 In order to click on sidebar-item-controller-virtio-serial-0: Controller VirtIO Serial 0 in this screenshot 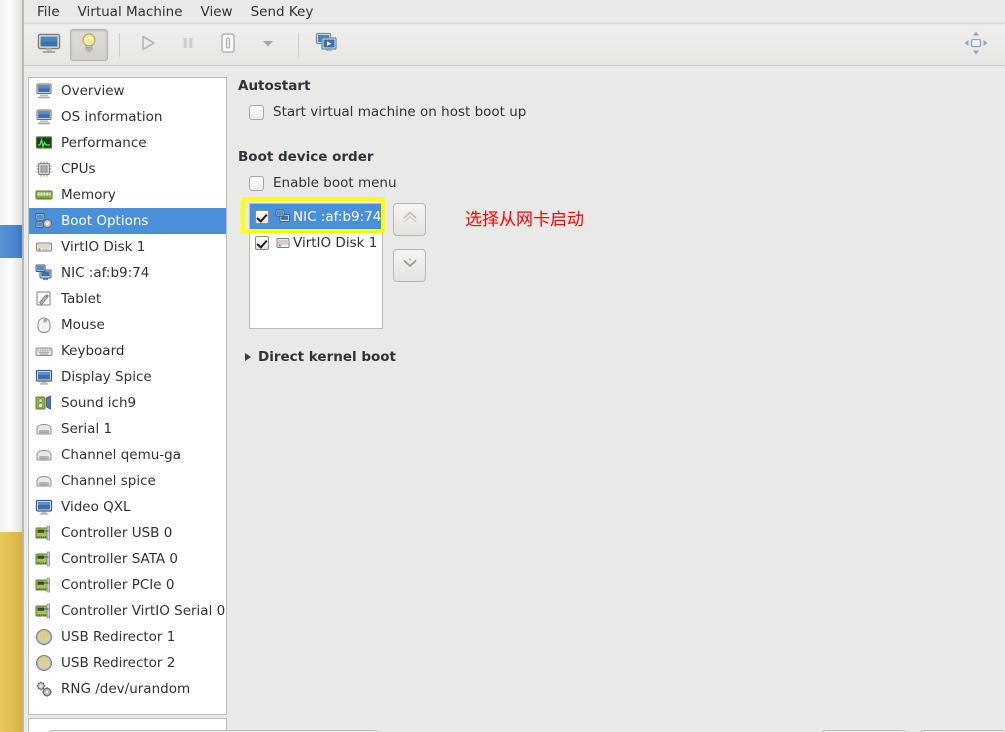, I will do `click(127, 611)`.